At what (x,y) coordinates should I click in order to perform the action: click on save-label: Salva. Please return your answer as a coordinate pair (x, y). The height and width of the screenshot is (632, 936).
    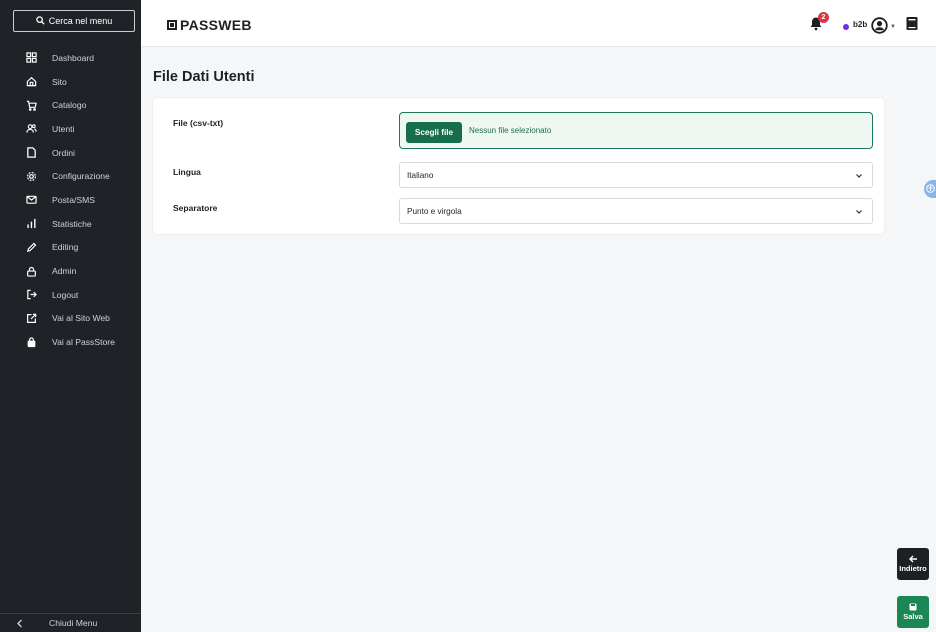
    Looking at the image, I should click on (913, 616).